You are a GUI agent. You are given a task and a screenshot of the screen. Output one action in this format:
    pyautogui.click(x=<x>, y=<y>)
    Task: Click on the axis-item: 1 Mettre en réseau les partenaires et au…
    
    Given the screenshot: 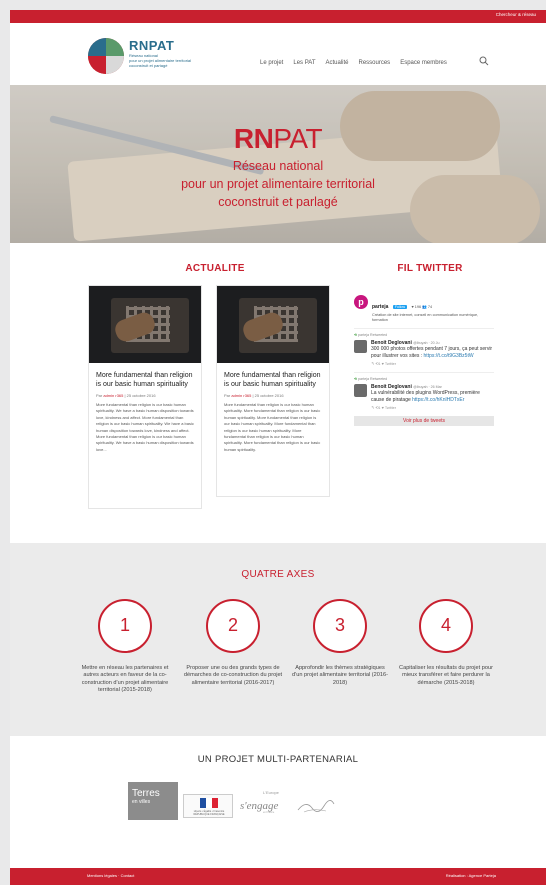 What is the action you would take?
    pyautogui.click(x=125, y=647)
    